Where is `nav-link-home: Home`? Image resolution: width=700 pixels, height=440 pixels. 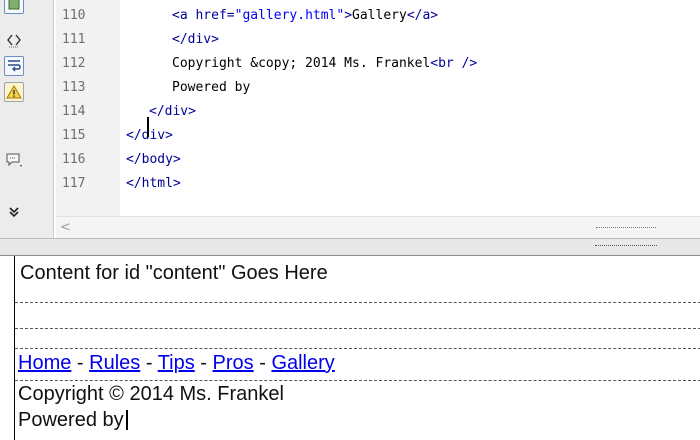 nav-link-home: Home is located at coordinates (44, 363).